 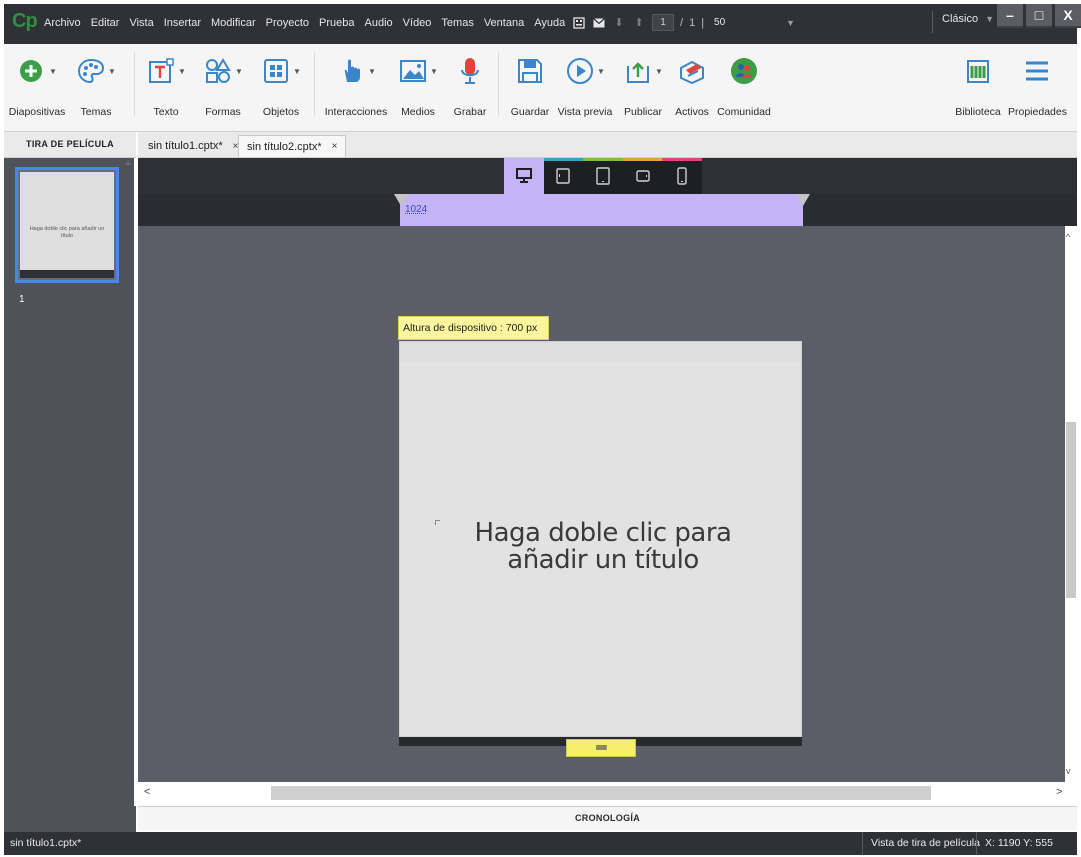 I want to click on phone-portrait-icon, so click(x=682, y=176).